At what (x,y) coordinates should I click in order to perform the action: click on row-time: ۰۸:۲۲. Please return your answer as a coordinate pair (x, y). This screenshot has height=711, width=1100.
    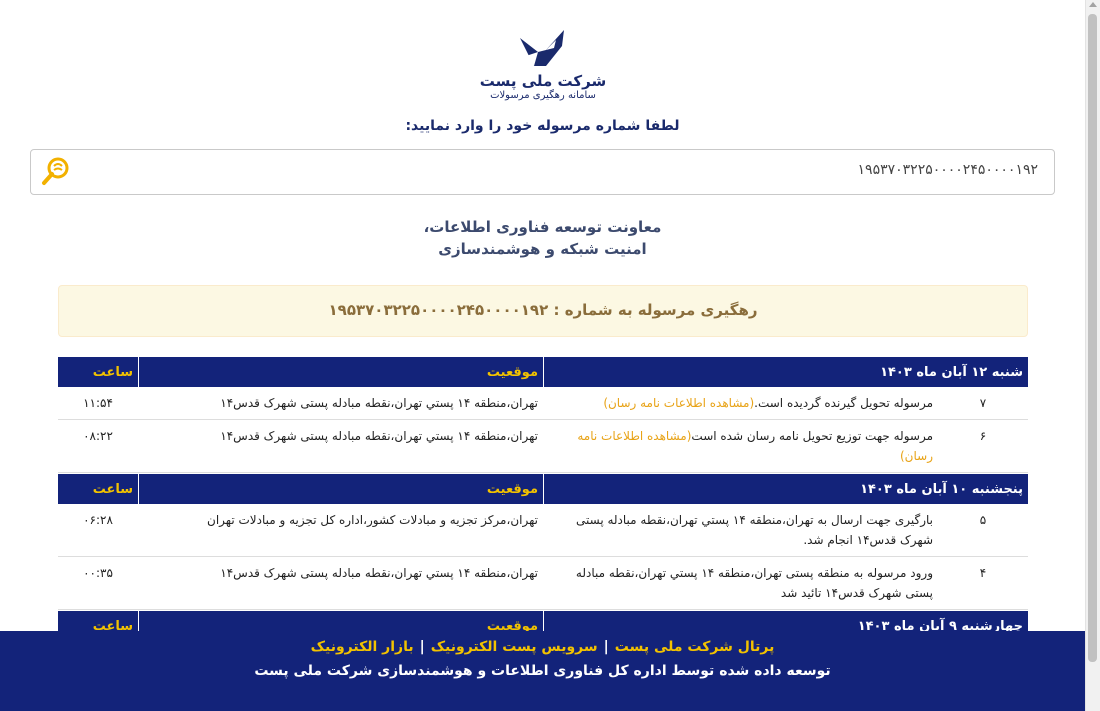
    Looking at the image, I should click on (98, 436).